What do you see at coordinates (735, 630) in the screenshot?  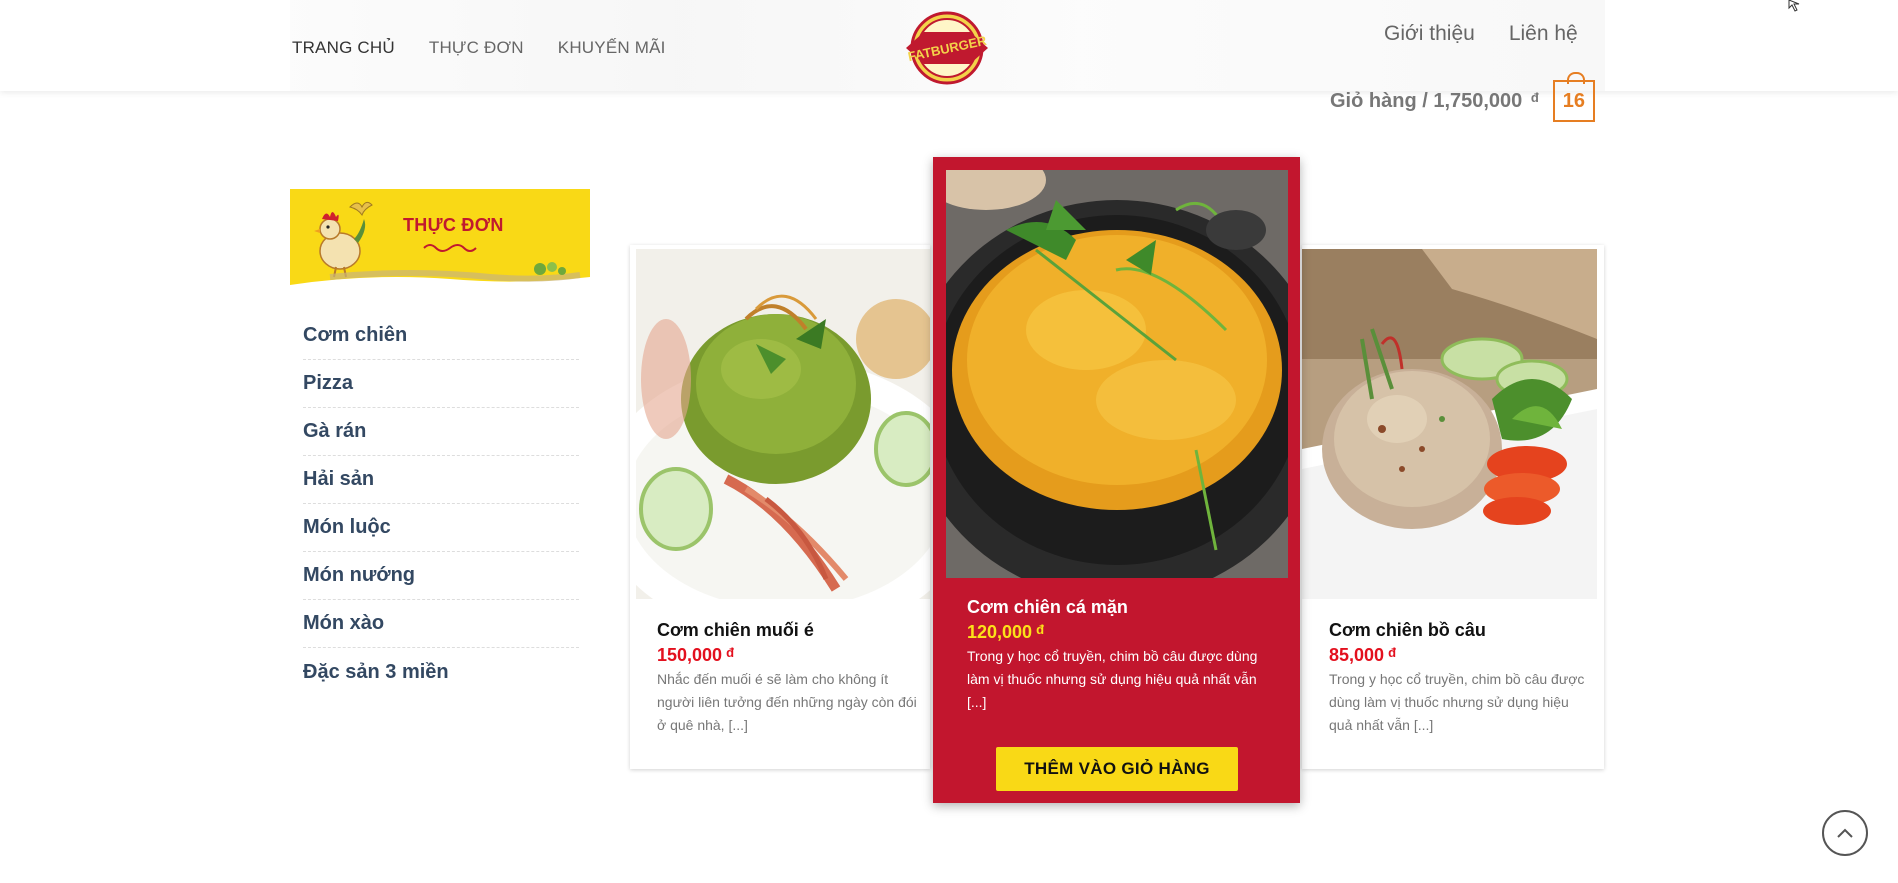 I see `product-name: Cơm chiên muối é` at bounding box center [735, 630].